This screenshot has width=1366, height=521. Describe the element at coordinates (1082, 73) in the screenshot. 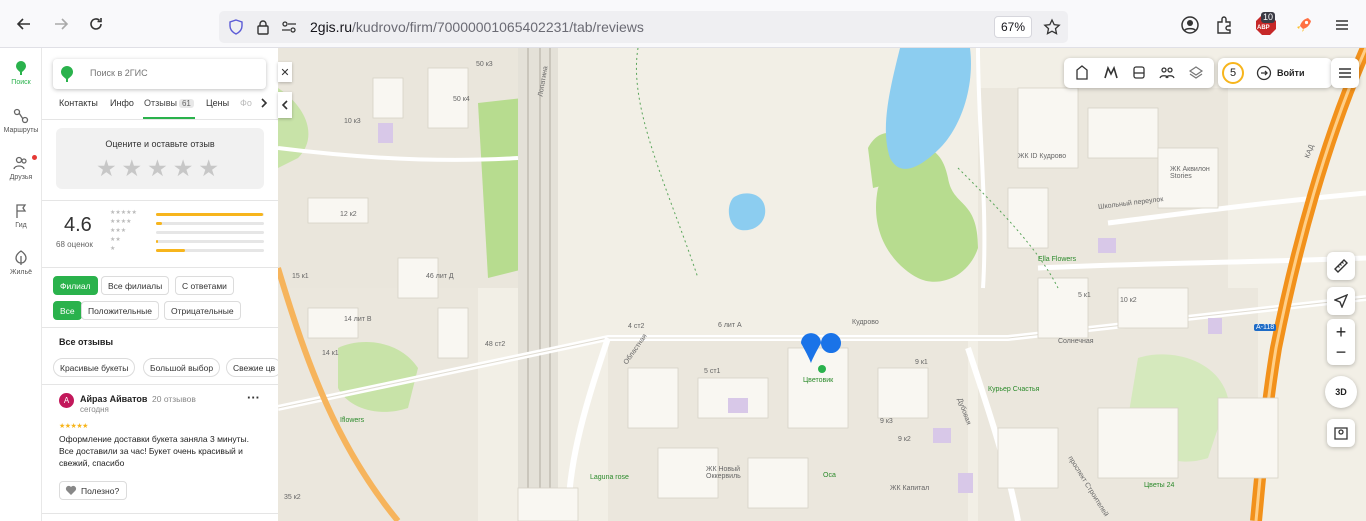

I see `landmark-icon` at that location.